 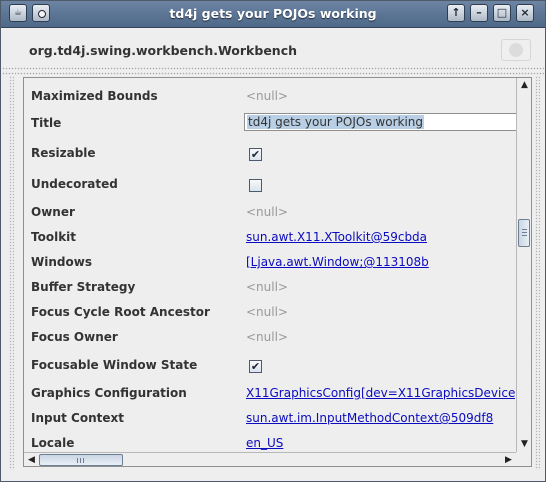 What do you see at coordinates (264, 443) in the screenshot?
I see `property-value-link: en_US` at bounding box center [264, 443].